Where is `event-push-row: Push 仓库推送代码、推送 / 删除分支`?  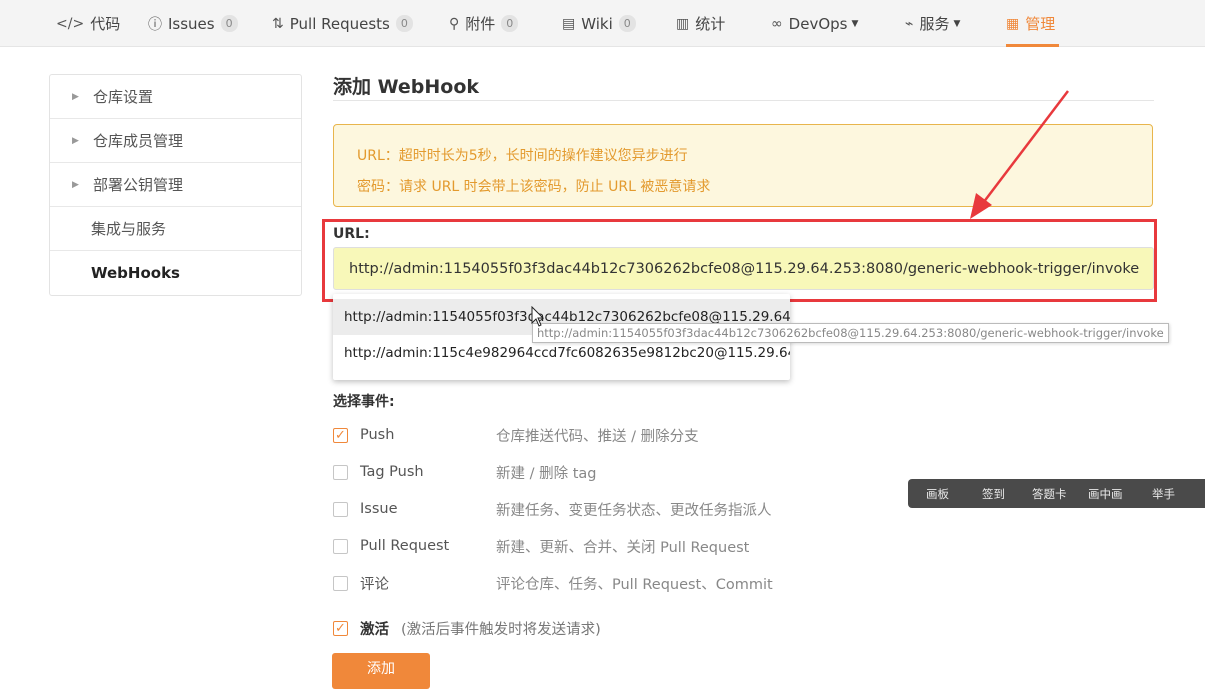 event-push-row: Push 仓库推送代码、推送 / 删除分支 is located at coordinates (516, 435).